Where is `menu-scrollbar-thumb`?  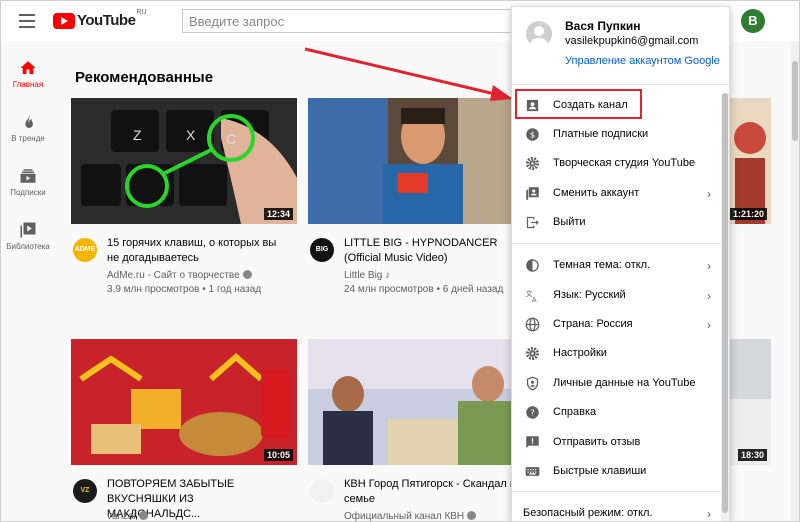
menu-scrollbar-thumb is located at coordinates (725, 303).